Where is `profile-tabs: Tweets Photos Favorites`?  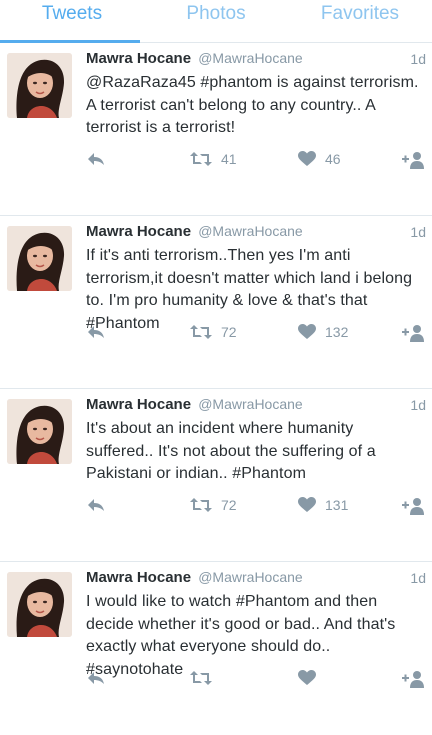 profile-tabs: Tweets Photos Favorites is located at coordinates (216, 21).